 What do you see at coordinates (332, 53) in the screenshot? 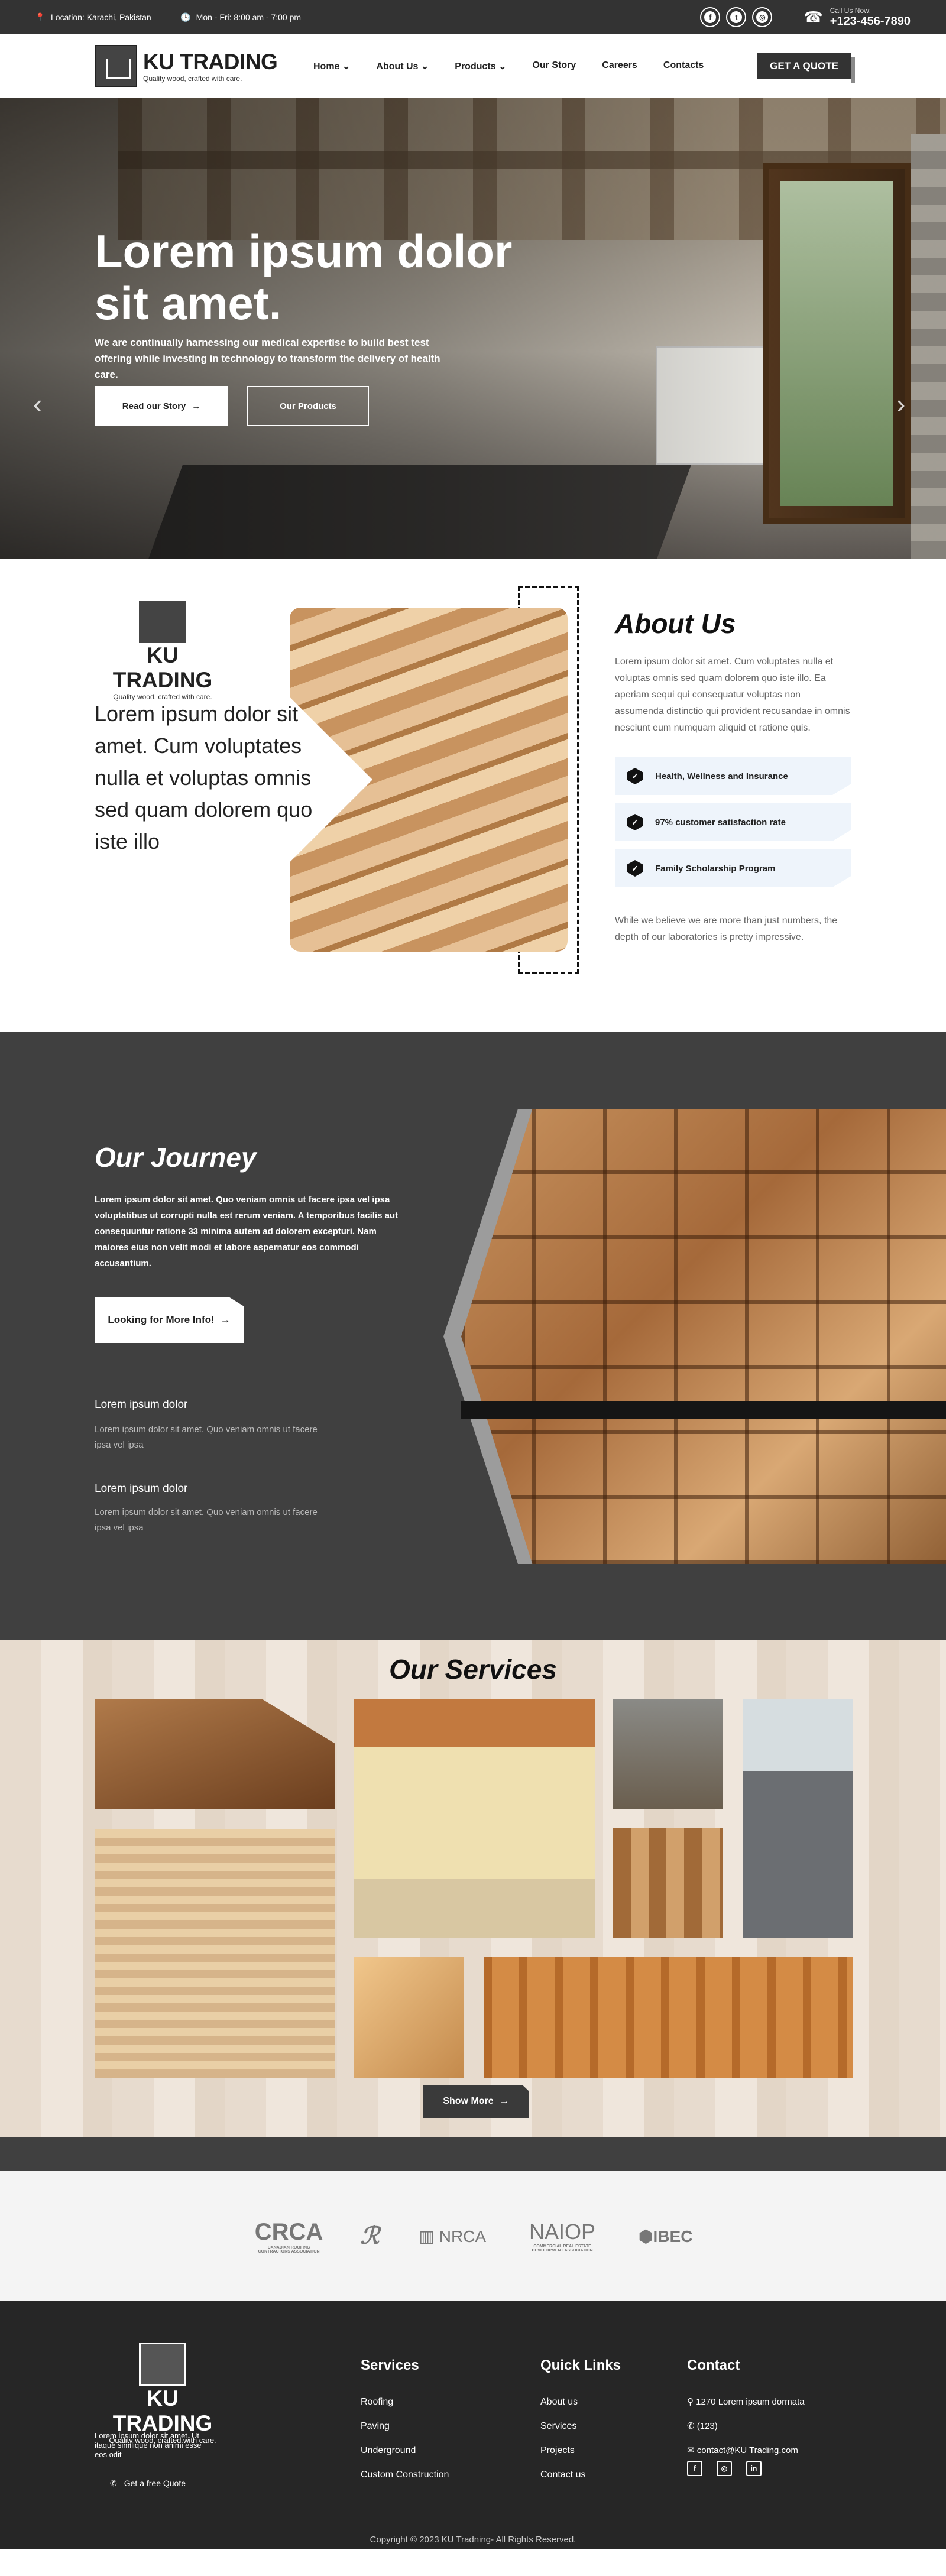
I see `nav-home: Home ⌄` at bounding box center [332, 53].